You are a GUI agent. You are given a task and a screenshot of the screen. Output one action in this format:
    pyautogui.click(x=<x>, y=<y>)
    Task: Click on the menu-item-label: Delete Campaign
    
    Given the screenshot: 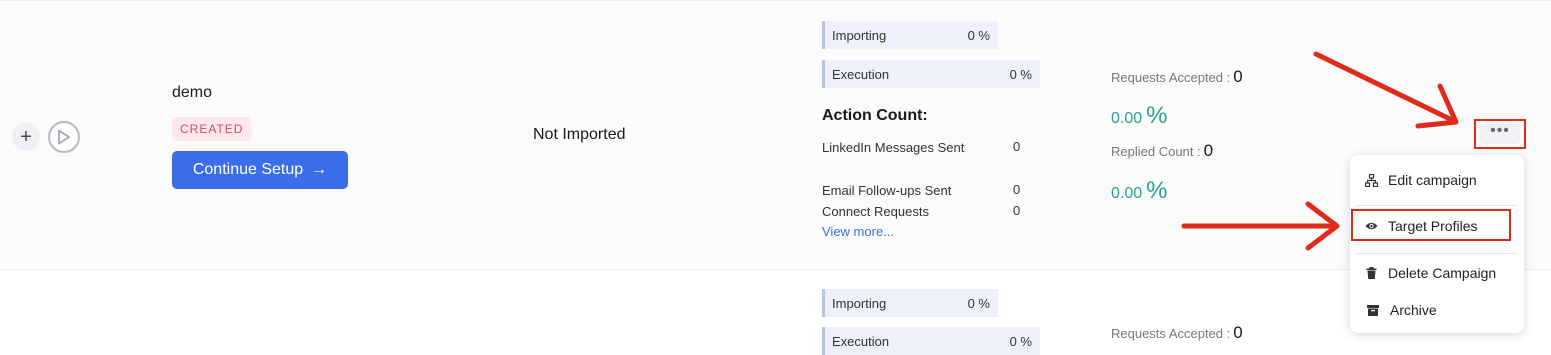 What is the action you would take?
    pyautogui.click(x=1442, y=273)
    